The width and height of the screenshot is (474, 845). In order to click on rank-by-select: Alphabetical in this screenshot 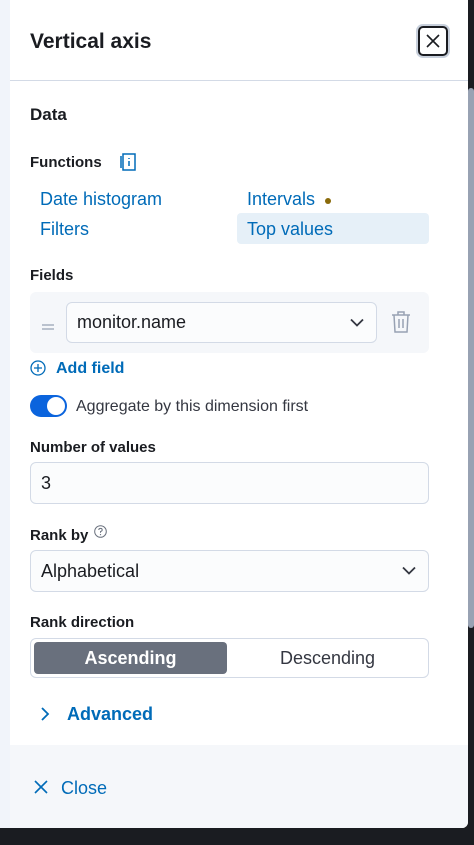, I will do `click(229, 571)`.